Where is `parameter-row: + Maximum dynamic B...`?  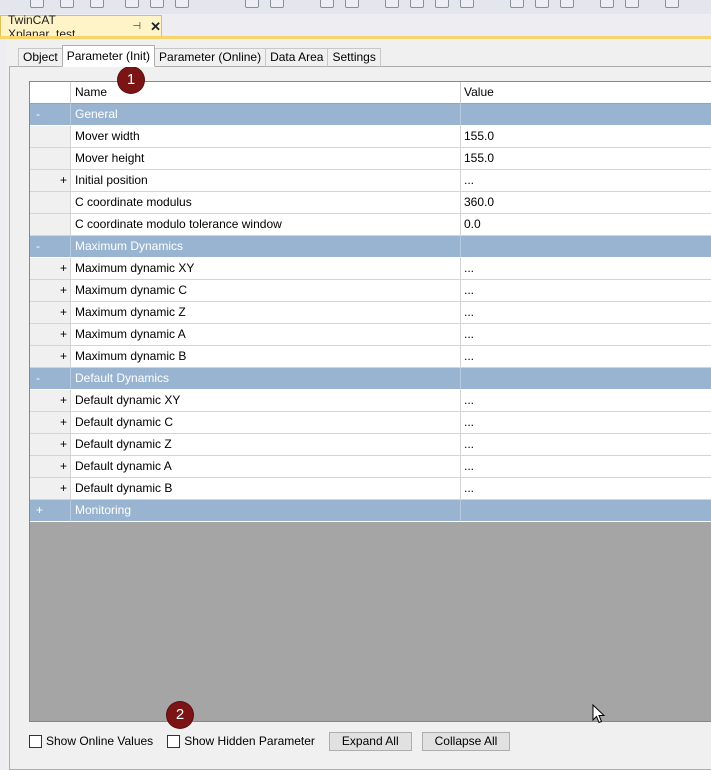 parameter-row: + Maximum dynamic B... is located at coordinates (370, 357).